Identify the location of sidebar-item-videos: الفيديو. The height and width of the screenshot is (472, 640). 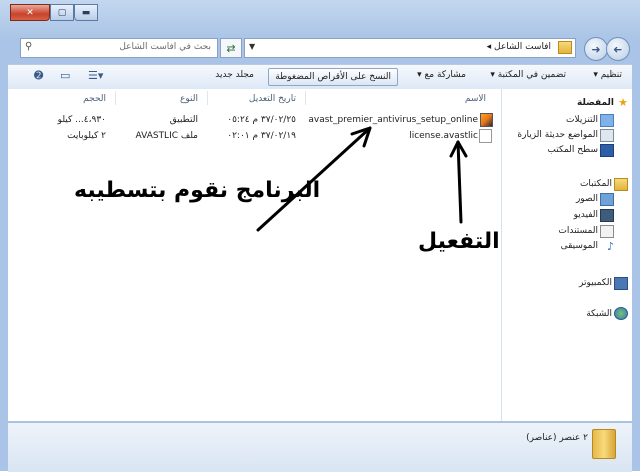
(586, 215).